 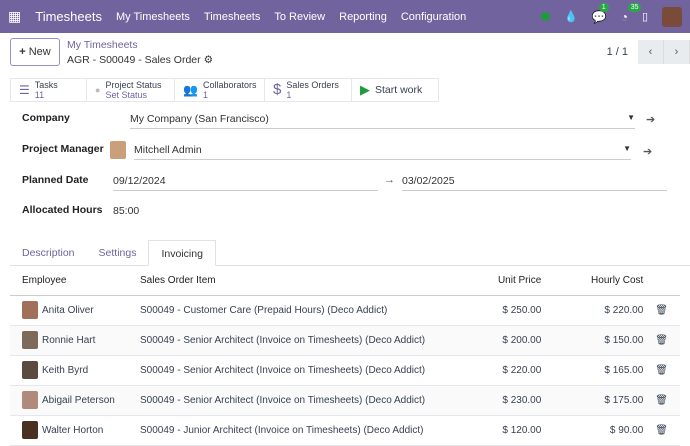 I want to click on activities-badge: 35, so click(x=634, y=7).